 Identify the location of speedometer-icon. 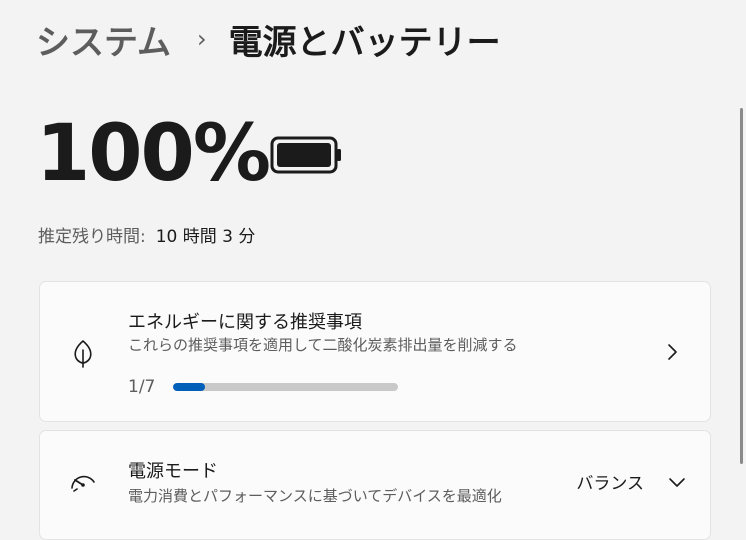
(83, 483).